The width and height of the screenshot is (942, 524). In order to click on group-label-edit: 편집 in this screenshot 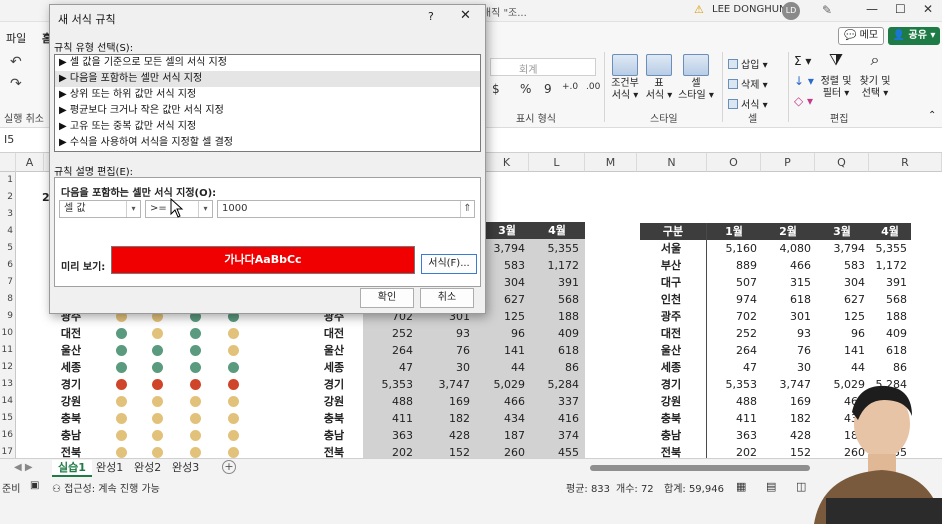, I will do `click(839, 119)`.